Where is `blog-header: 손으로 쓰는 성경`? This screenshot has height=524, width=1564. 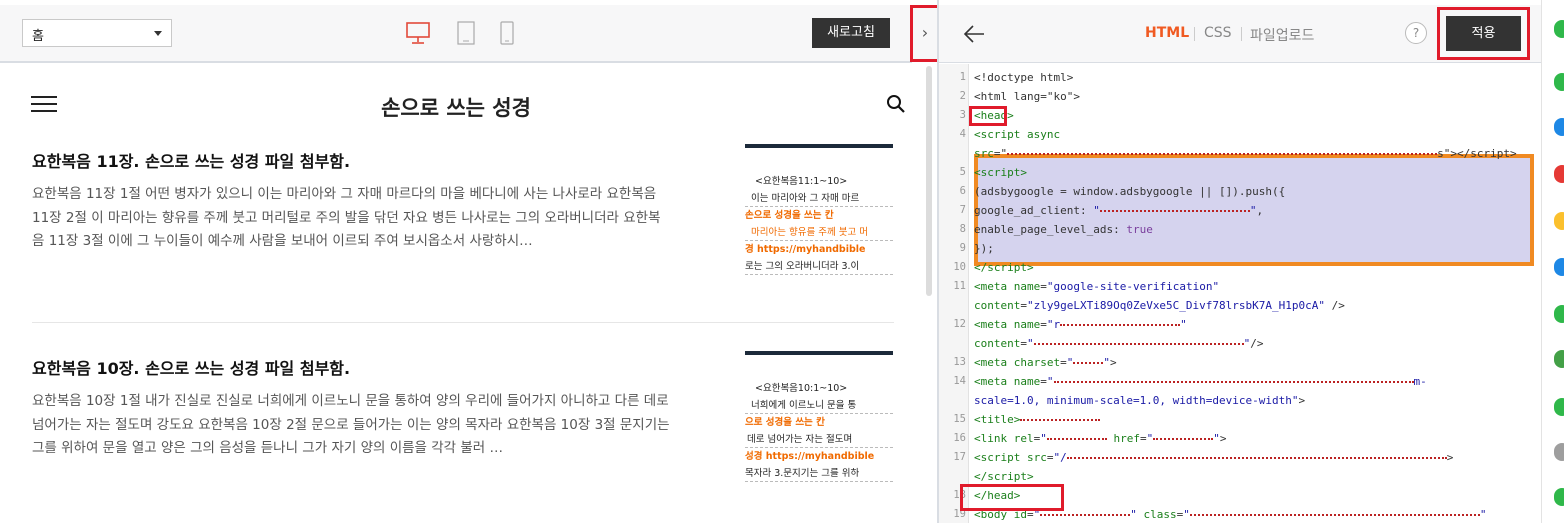
blog-header: 손으로 쓰는 성경 is located at coordinates (456, 104).